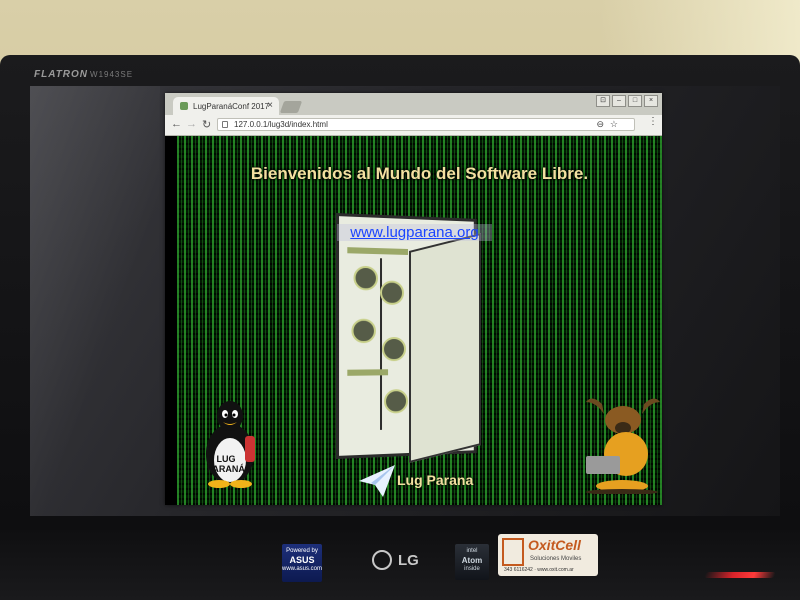 Image resolution: width=800 pixels, height=600 pixels. I want to click on oxit-contact: 343 6116242 · www.oxit.com.ar, so click(539, 570).